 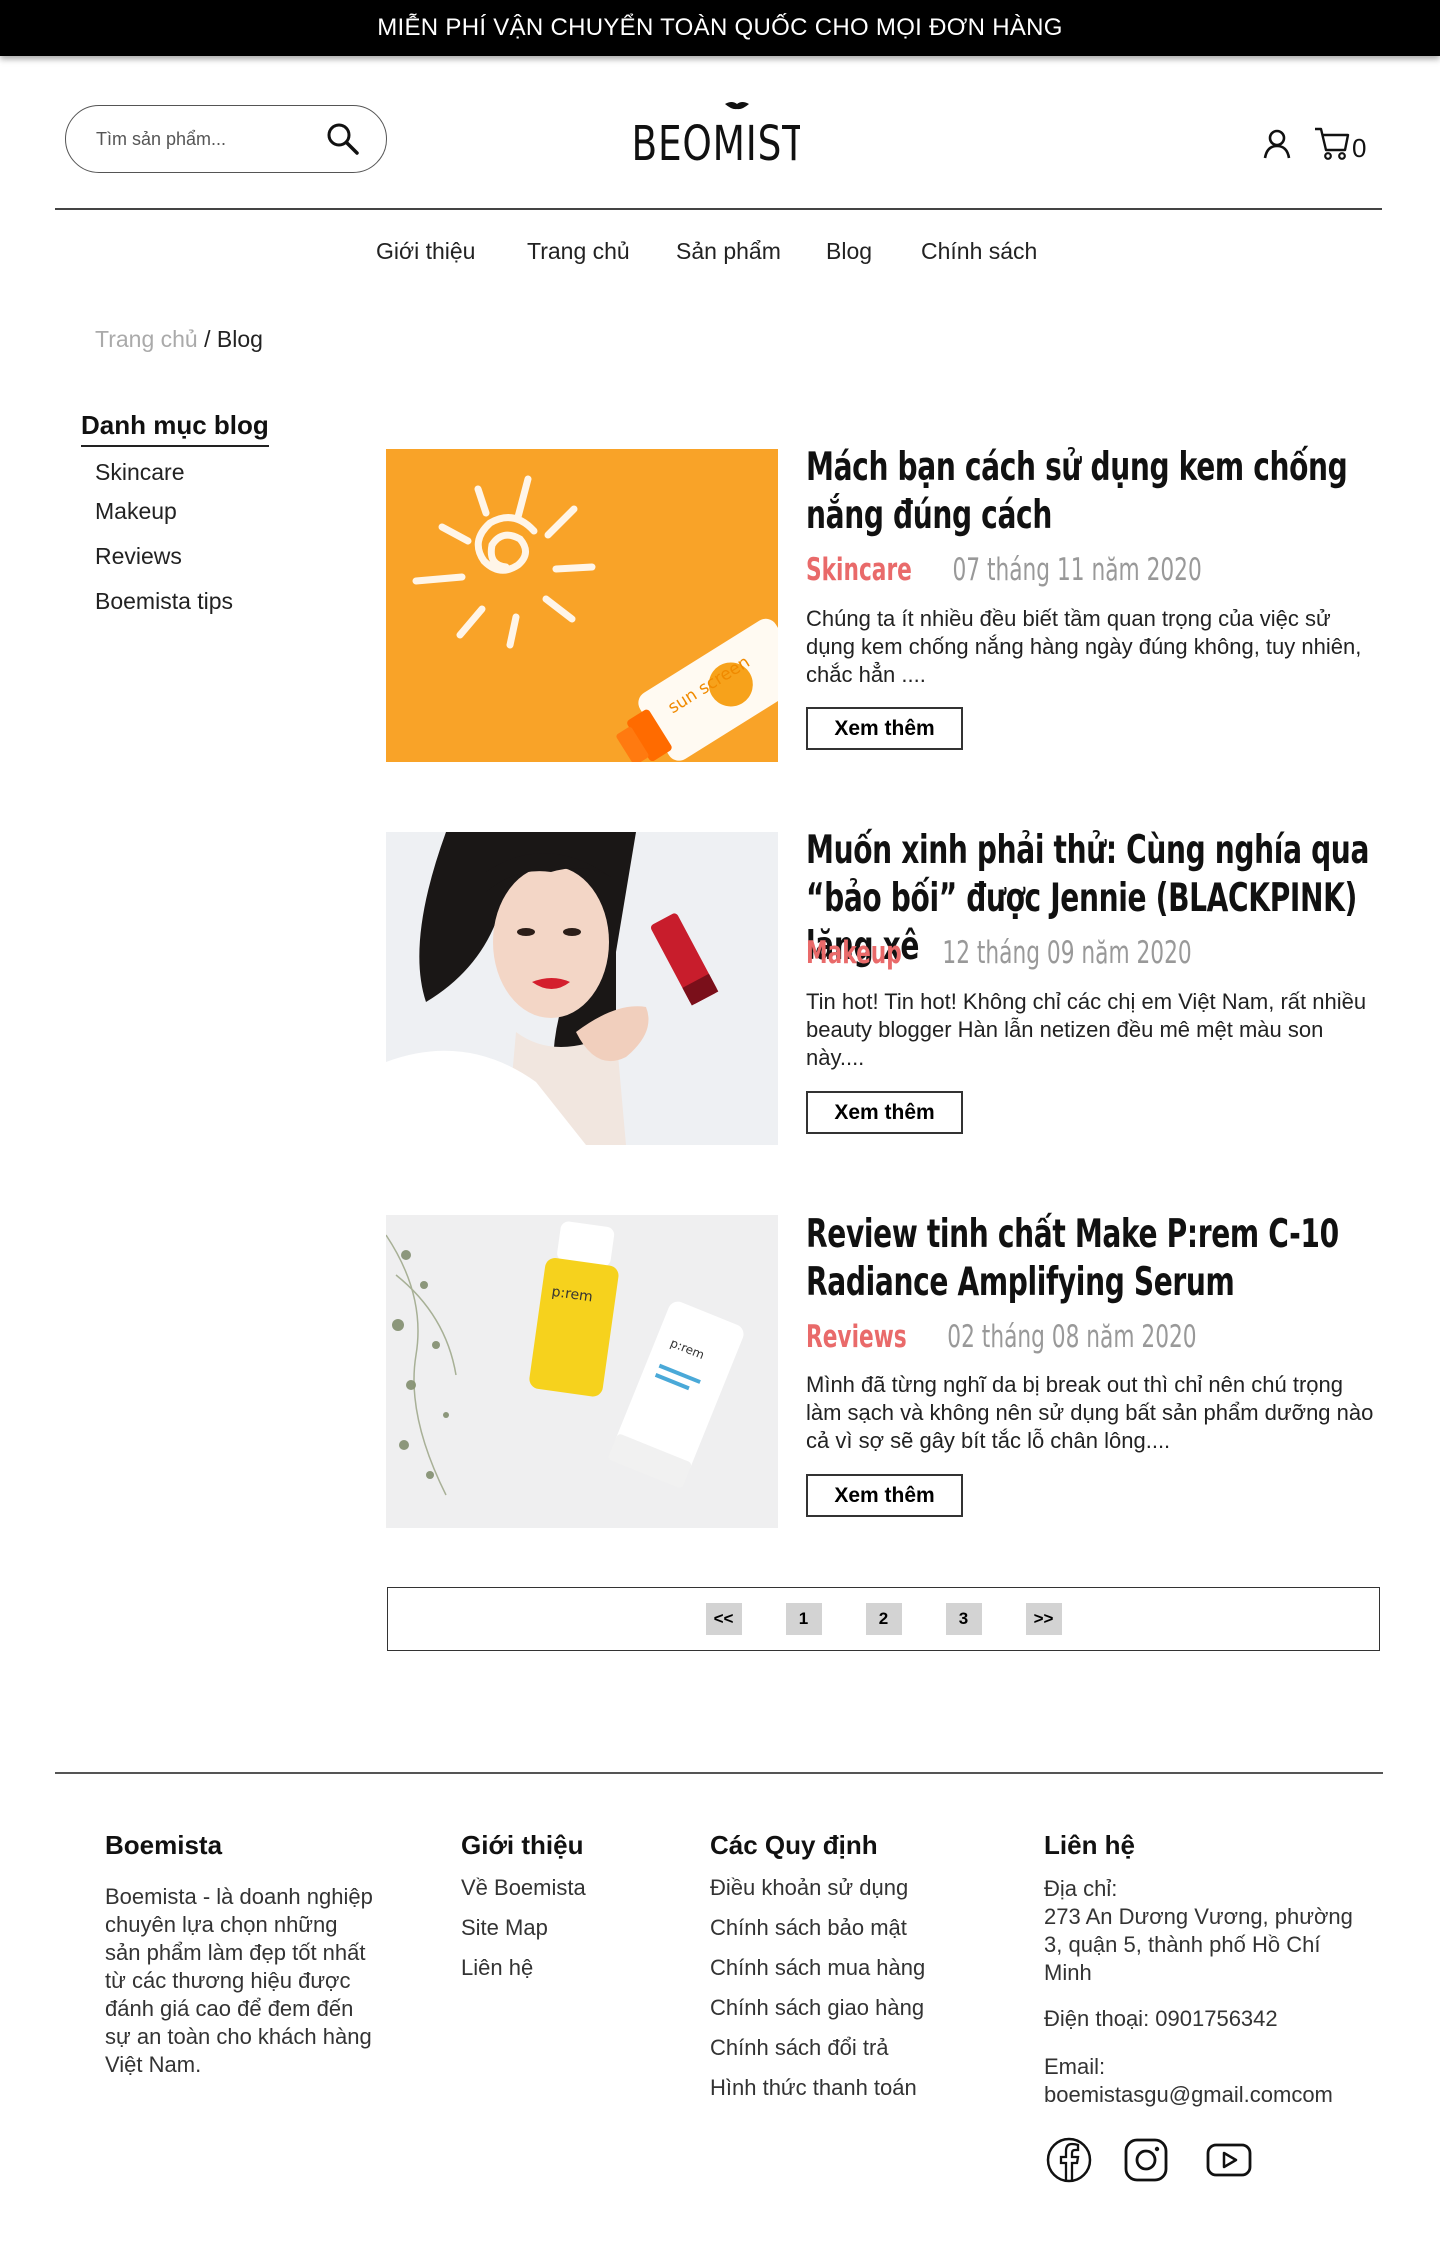 I want to click on post-meta: Reviews 02 tháng 08 năm 2020, so click(x=1001, y=1337).